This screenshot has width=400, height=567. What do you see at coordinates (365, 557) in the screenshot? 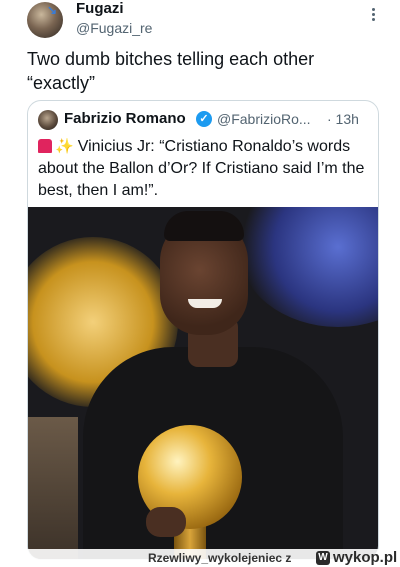
I see `watermark-site: wykop.pl` at bounding box center [365, 557].